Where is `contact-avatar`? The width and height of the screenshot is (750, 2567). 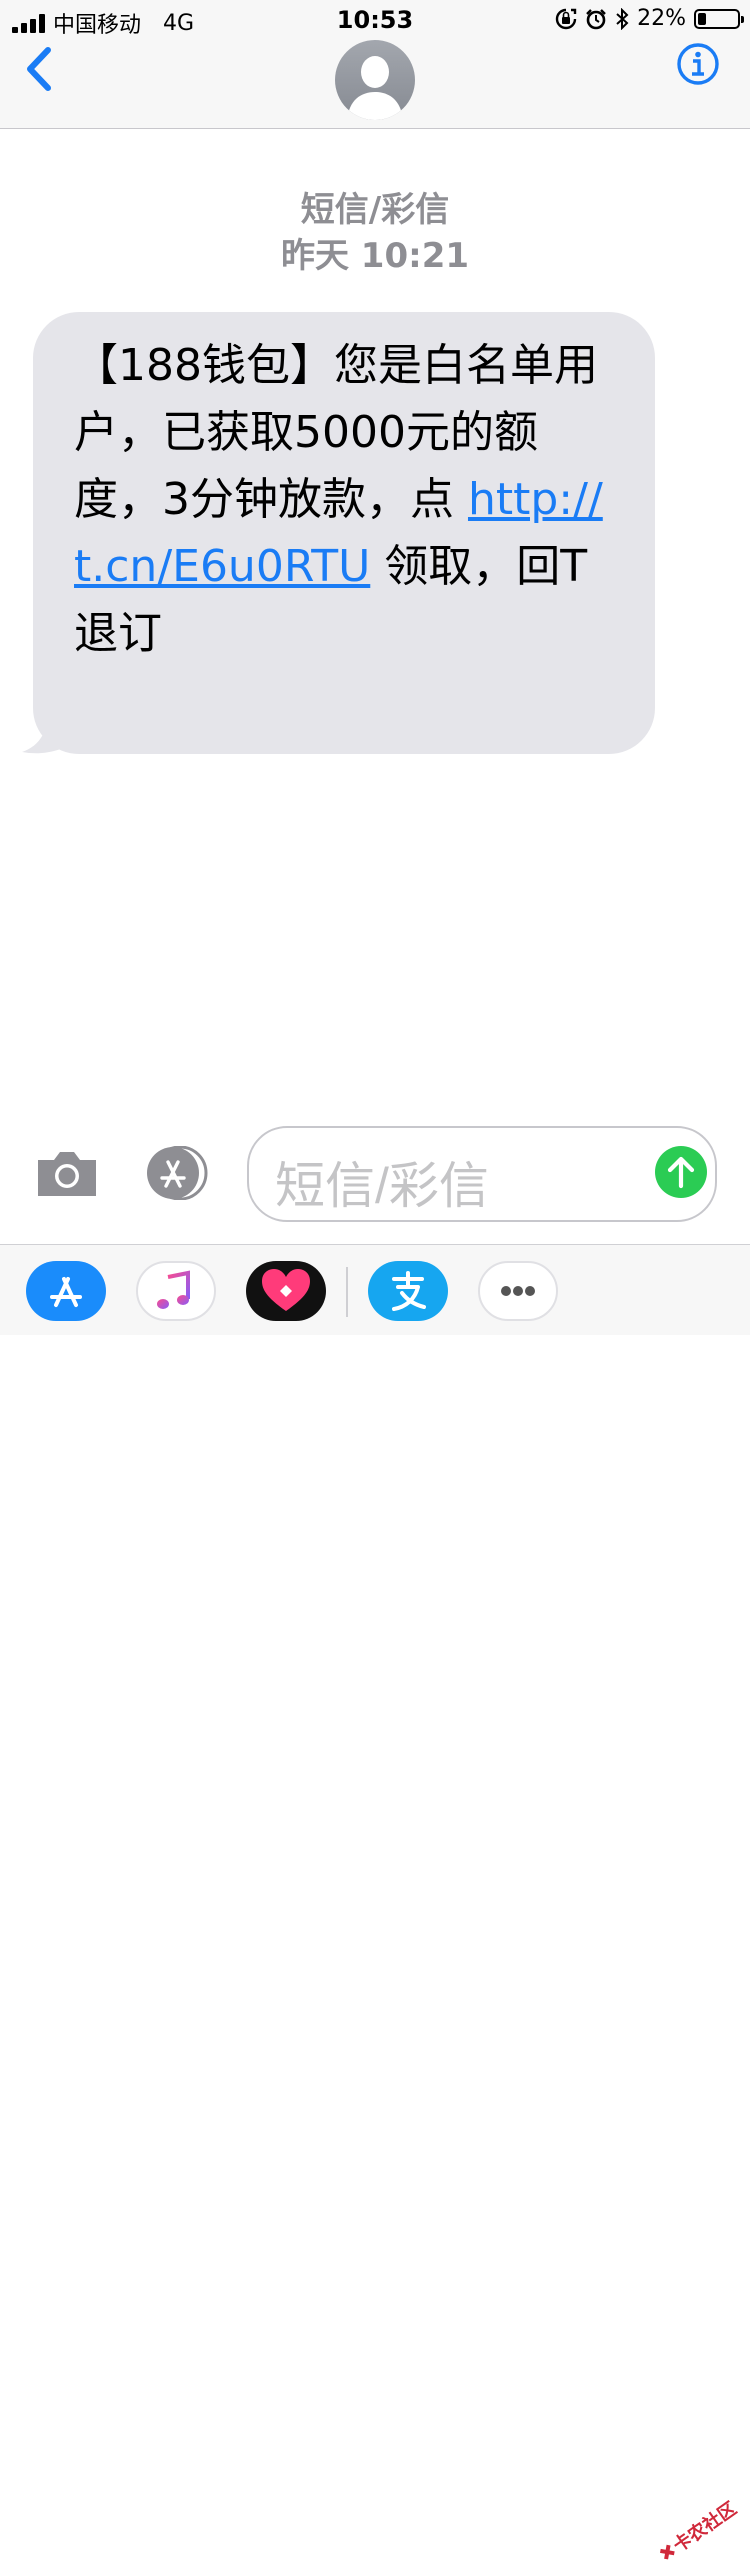 contact-avatar is located at coordinates (375, 80).